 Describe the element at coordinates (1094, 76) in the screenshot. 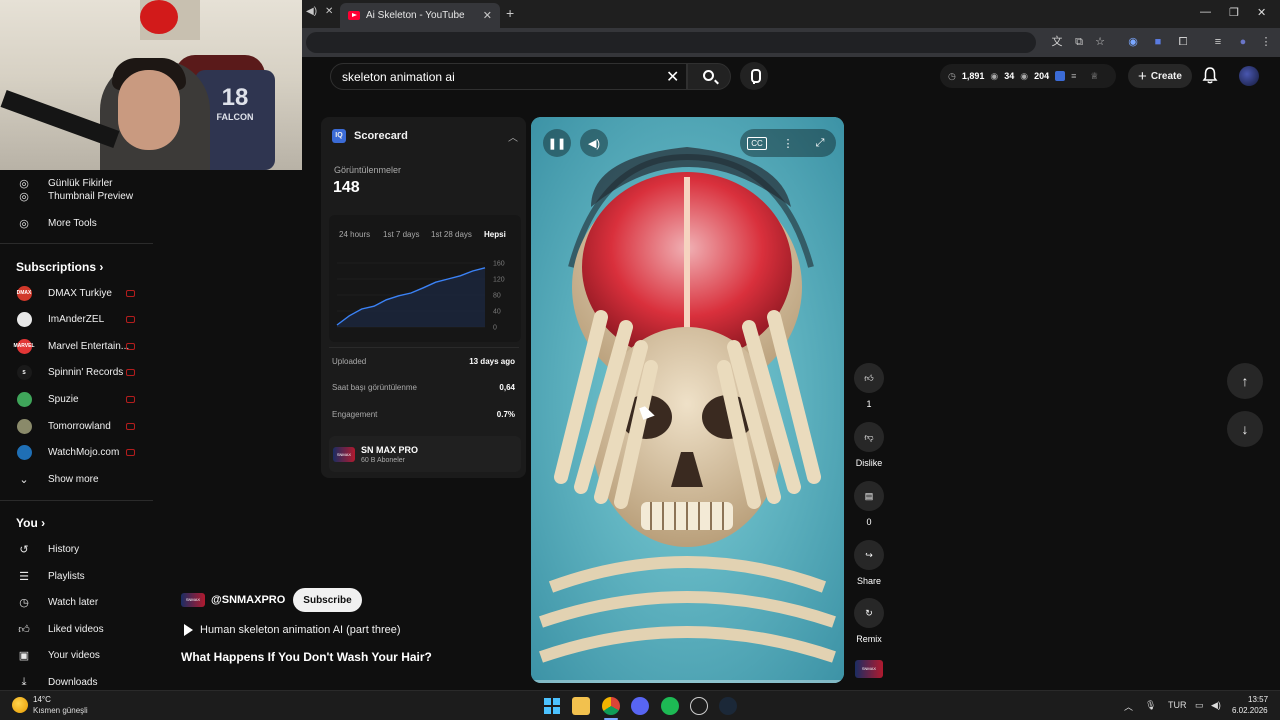

I see `trophy-icon: ♕` at that location.